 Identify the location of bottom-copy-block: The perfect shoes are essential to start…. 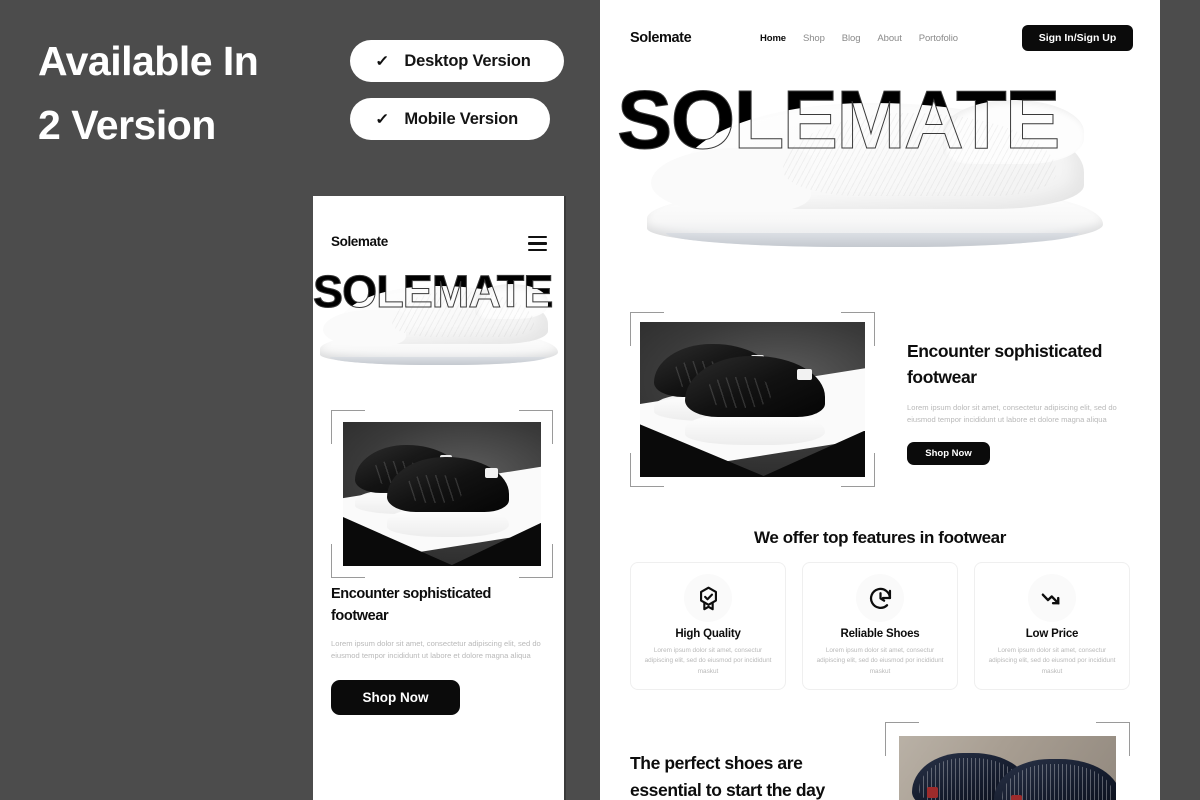
(745, 775).